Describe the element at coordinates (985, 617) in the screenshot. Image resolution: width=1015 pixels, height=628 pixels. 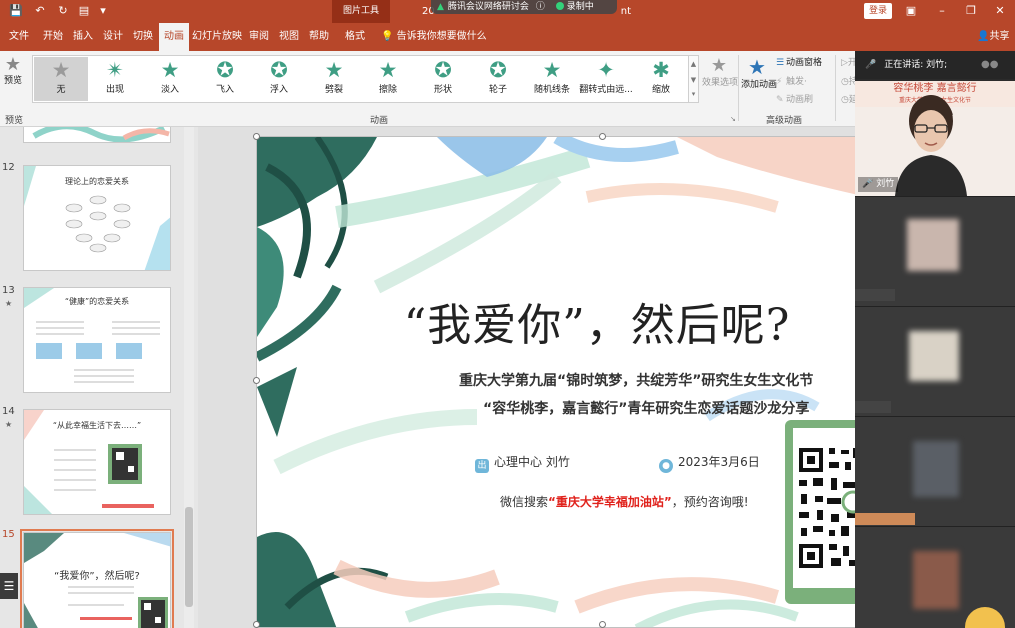
I see `status-badge` at that location.